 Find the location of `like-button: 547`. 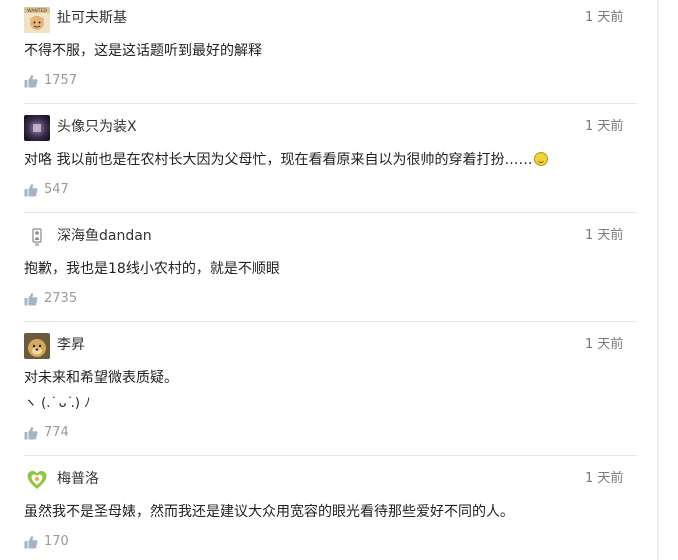

like-button: 547 is located at coordinates (46, 190).